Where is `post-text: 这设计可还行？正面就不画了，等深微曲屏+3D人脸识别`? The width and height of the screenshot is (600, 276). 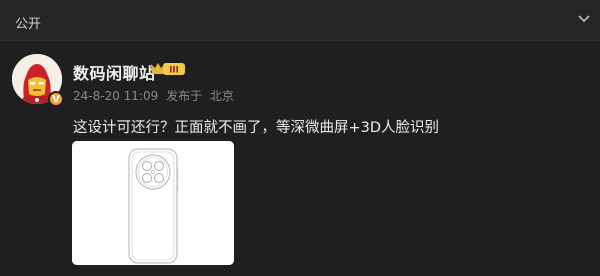 post-text: 这设计可还行？正面就不画了，等深微曲屏+3D人脸识别 is located at coordinates (256, 128).